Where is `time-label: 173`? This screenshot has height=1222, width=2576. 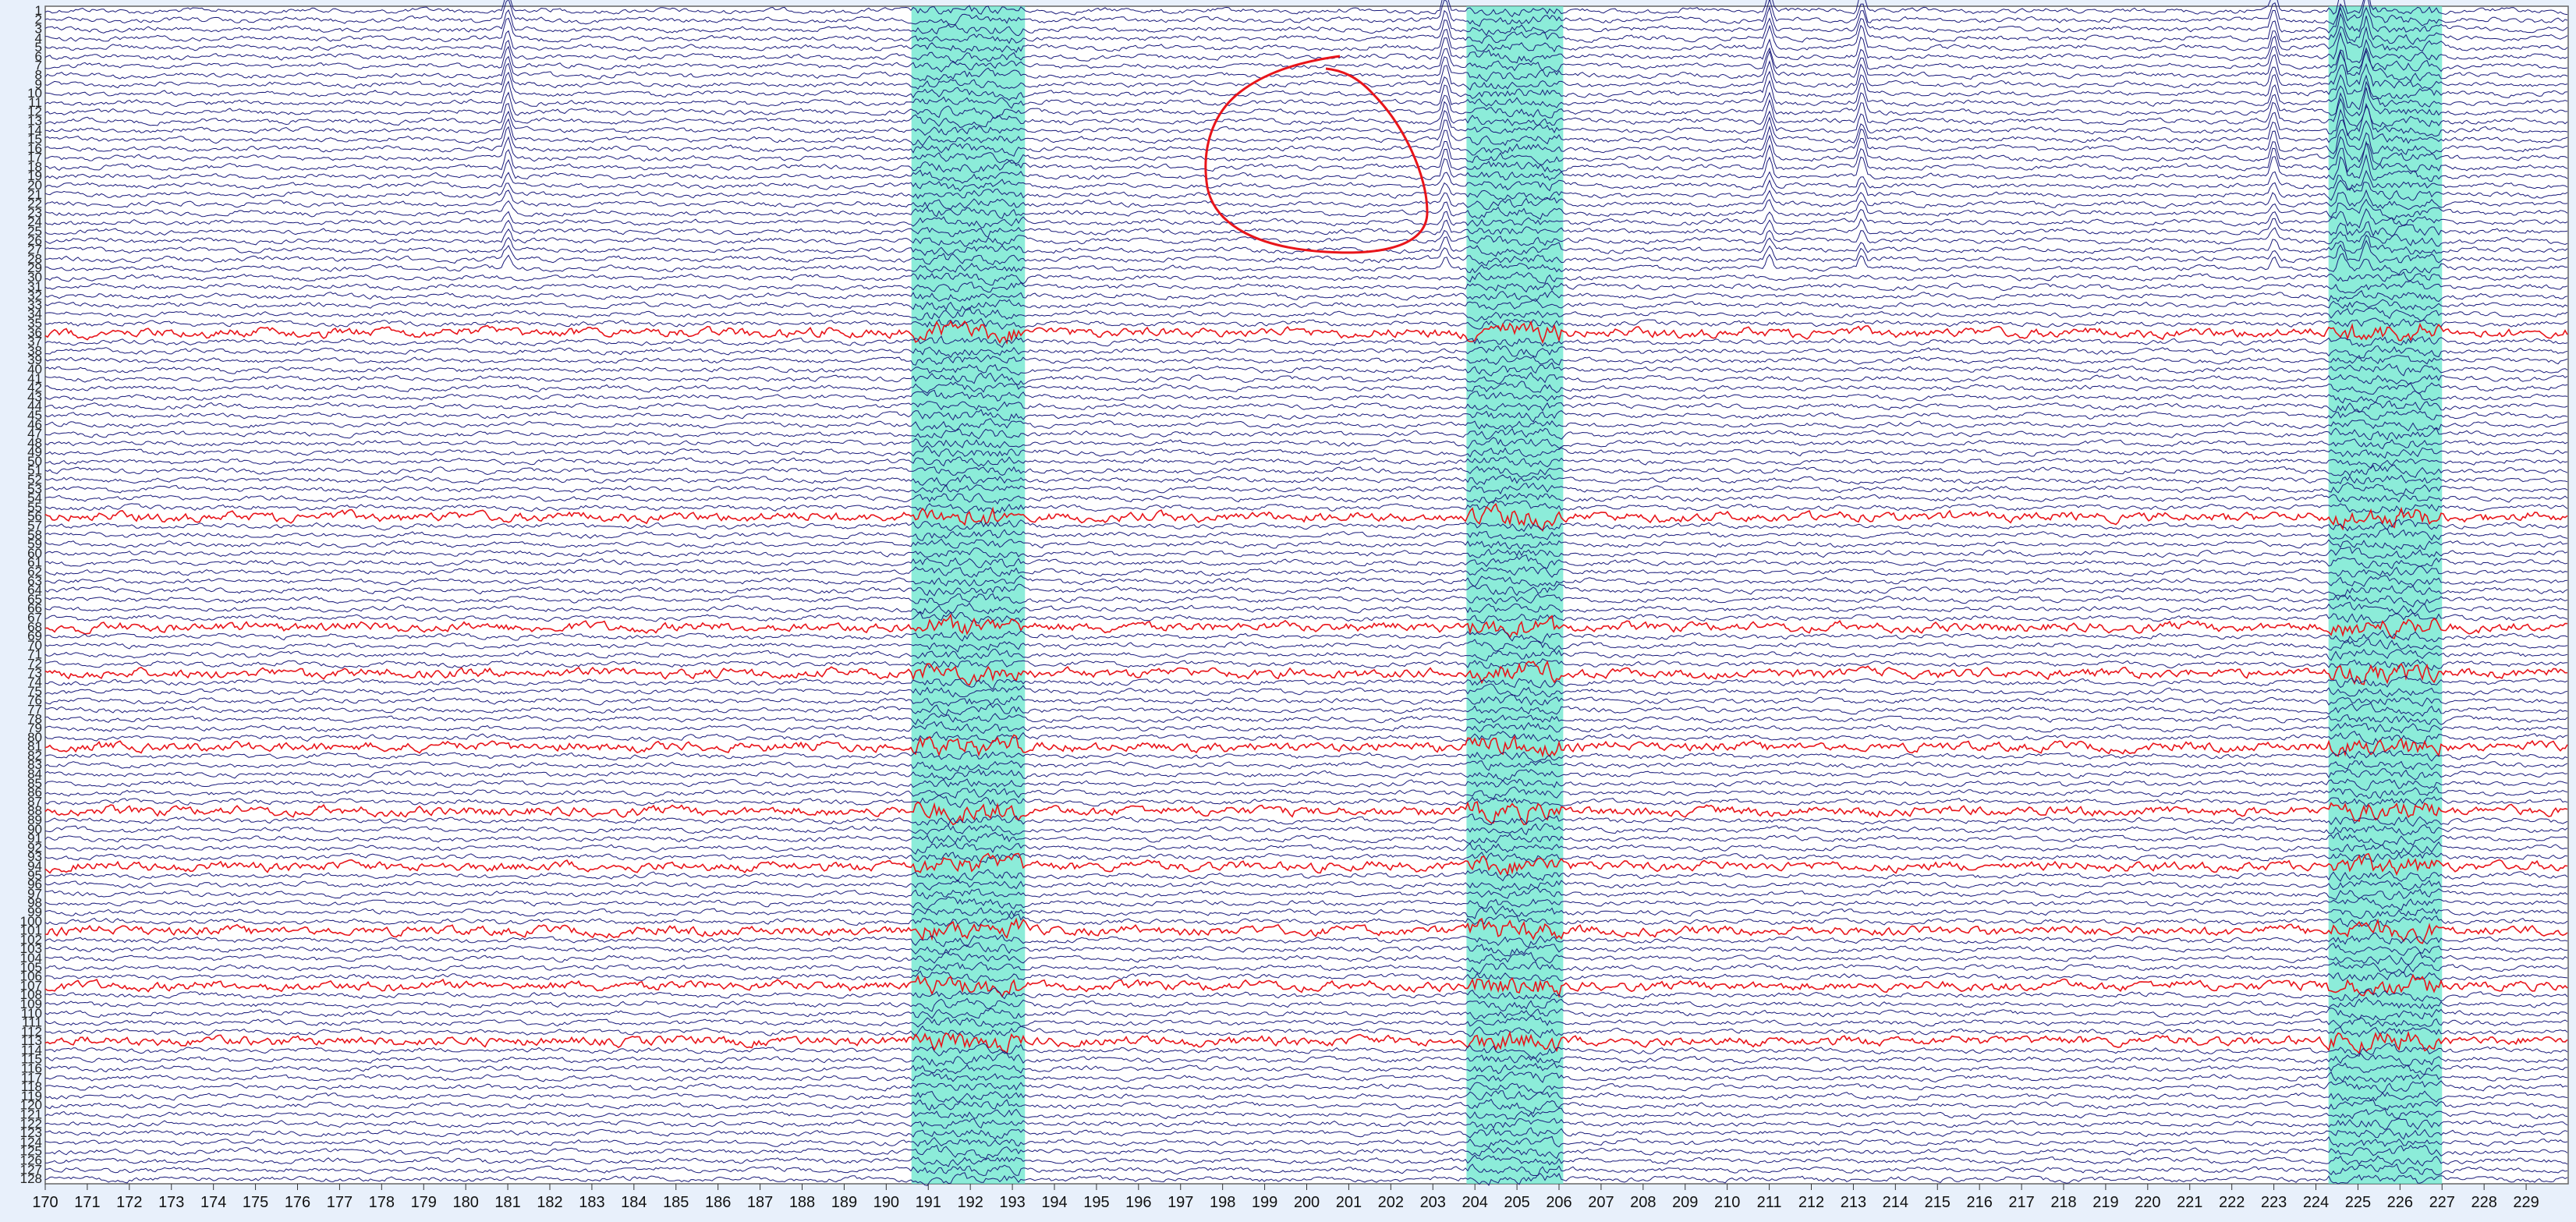 time-label: 173 is located at coordinates (171, 1202).